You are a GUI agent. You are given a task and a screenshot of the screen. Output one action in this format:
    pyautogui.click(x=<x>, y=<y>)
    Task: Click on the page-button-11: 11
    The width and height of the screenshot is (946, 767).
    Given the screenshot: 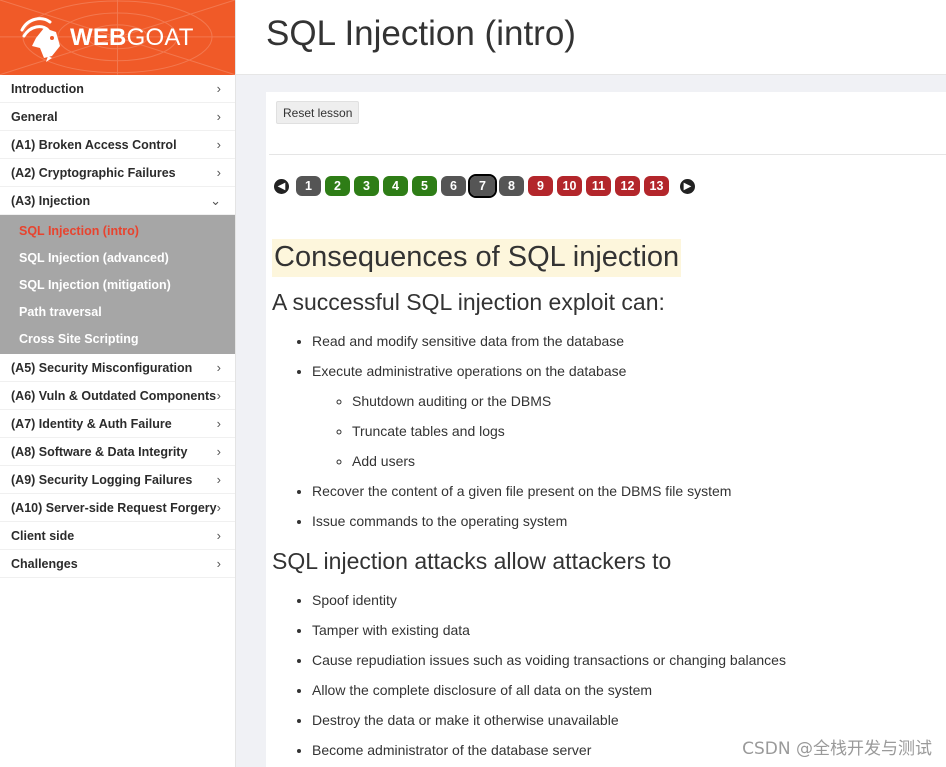 What is the action you would take?
    pyautogui.click(x=598, y=186)
    